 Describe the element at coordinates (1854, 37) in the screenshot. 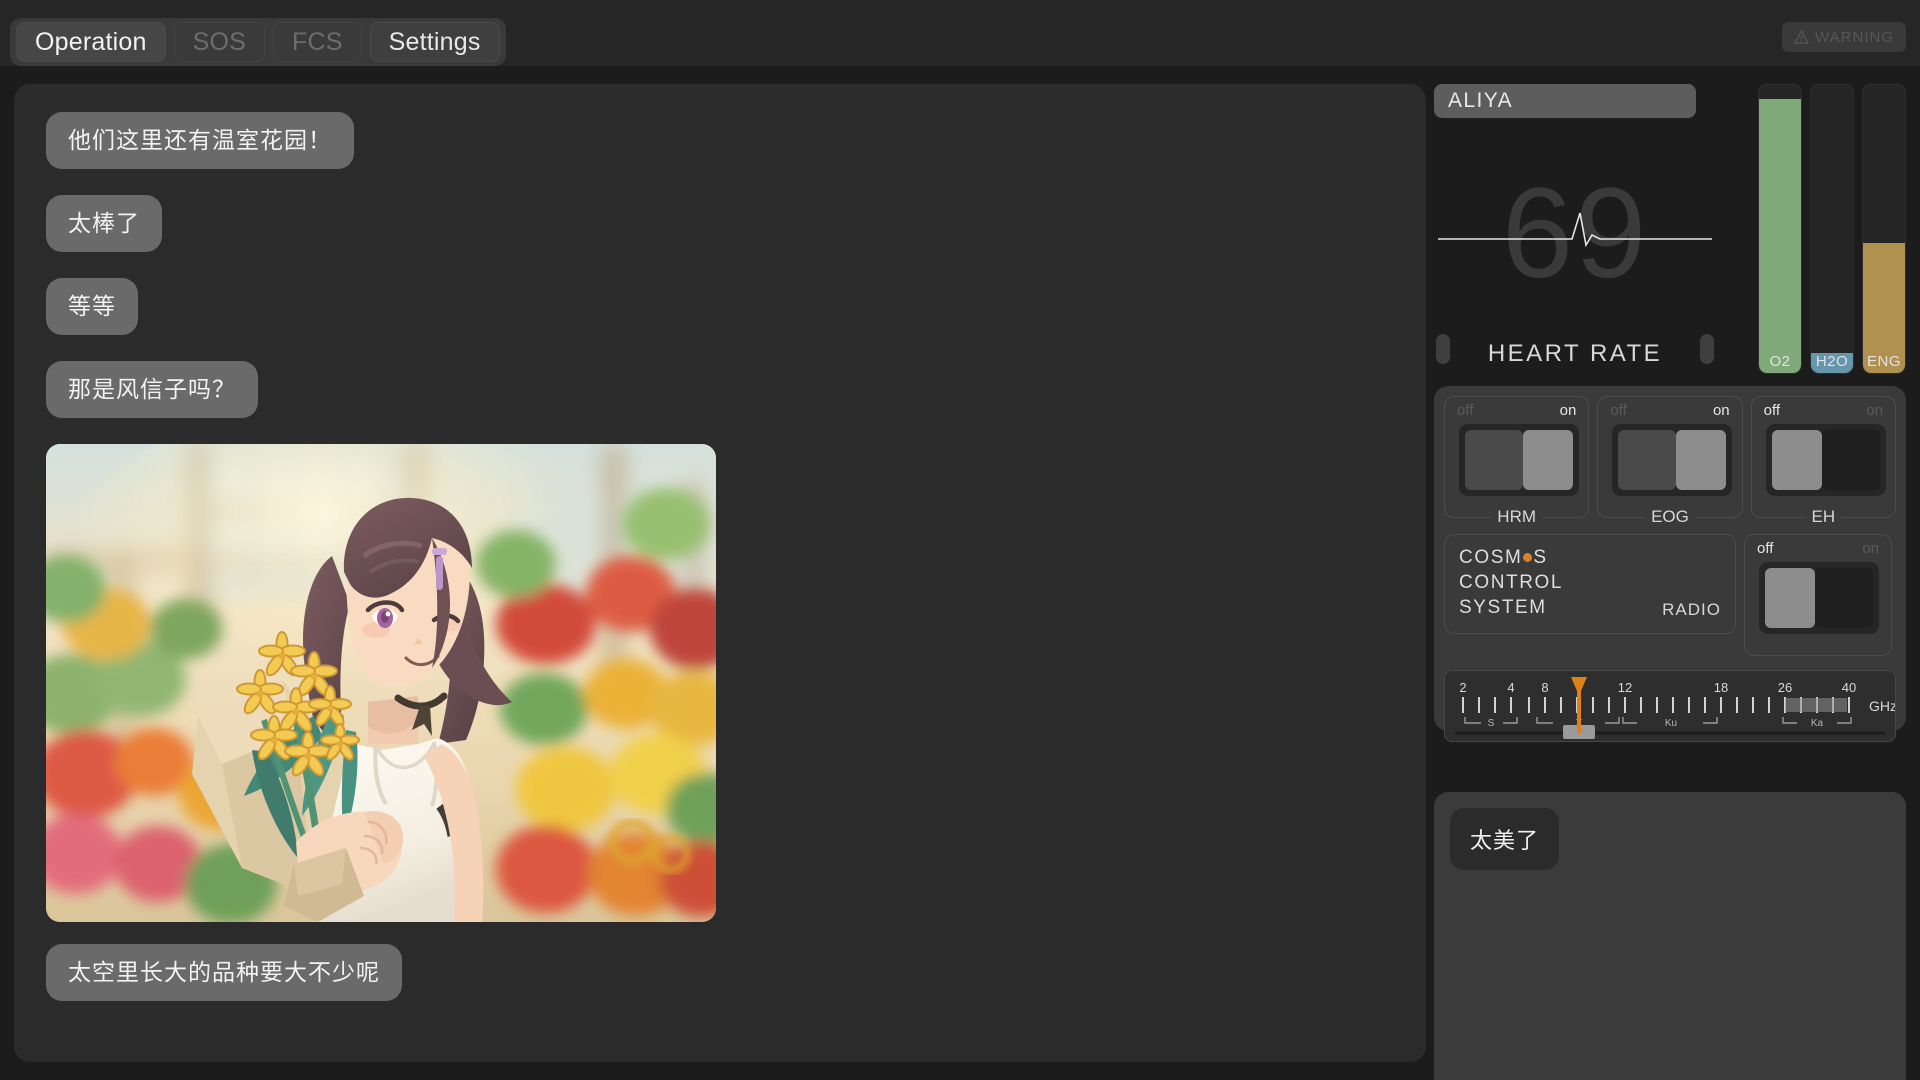

I see `warning-label: WARNING` at that location.